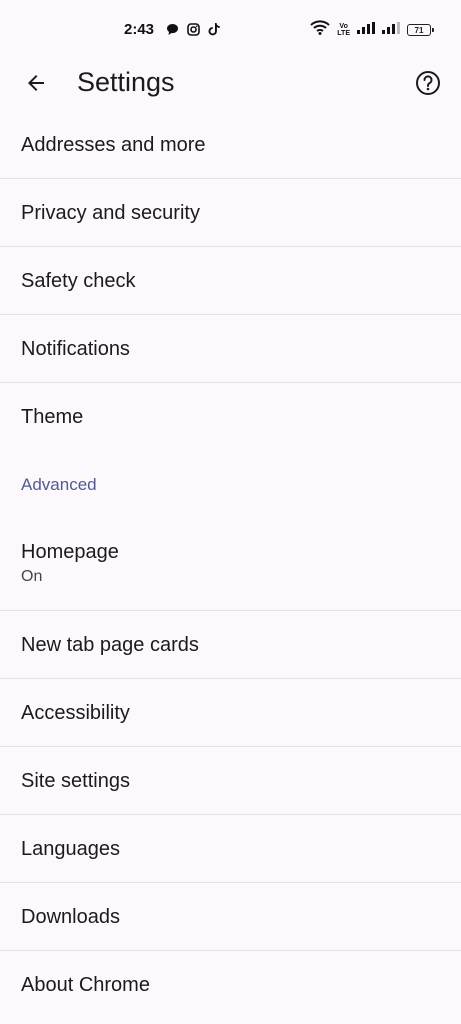 The width and height of the screenshot is (461, 1024). What do you see at coordinates (85, 985) in the screenshot?
I see `settings-item-label: About Chrome` at bounding box center [85, 985].